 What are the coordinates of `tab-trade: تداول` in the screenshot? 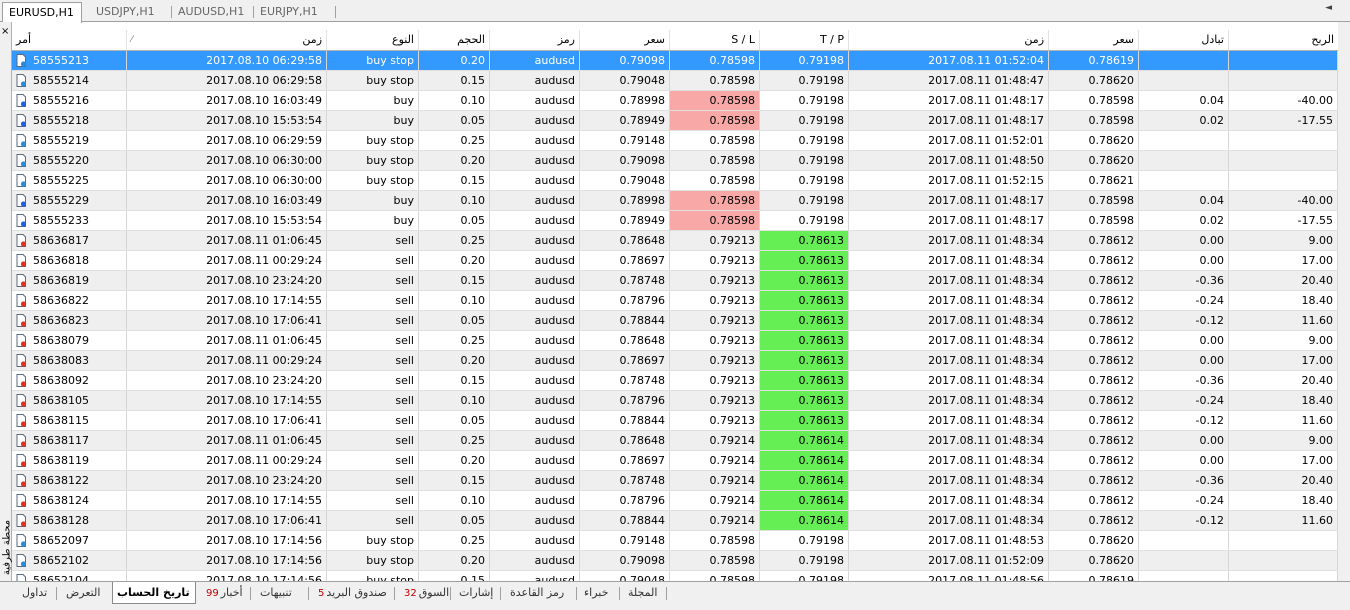 It's located at (34, 593).